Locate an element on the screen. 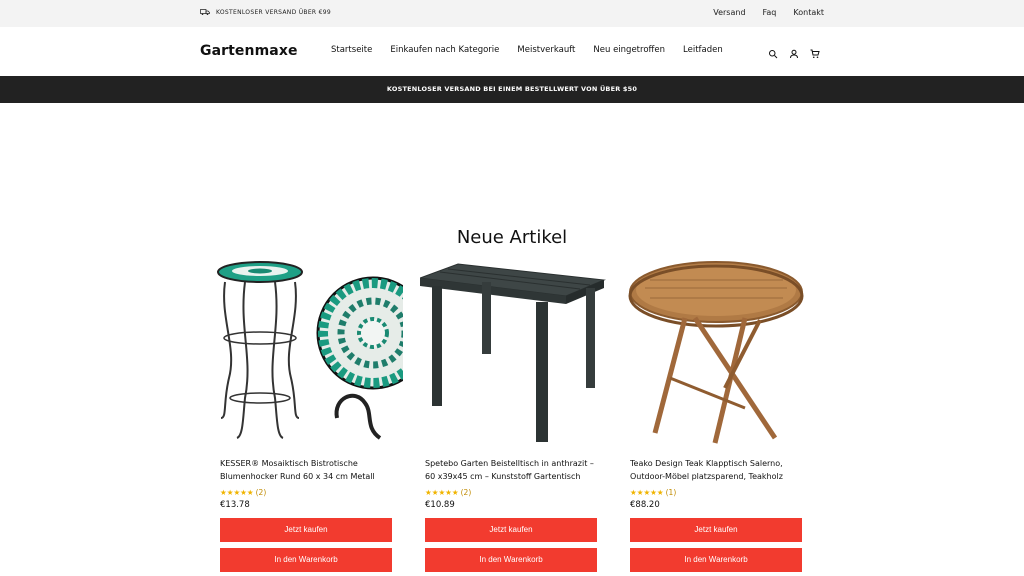 This screenshot has width=1024, height=576. product-image-teak-table is located at coordinates (719, 353).